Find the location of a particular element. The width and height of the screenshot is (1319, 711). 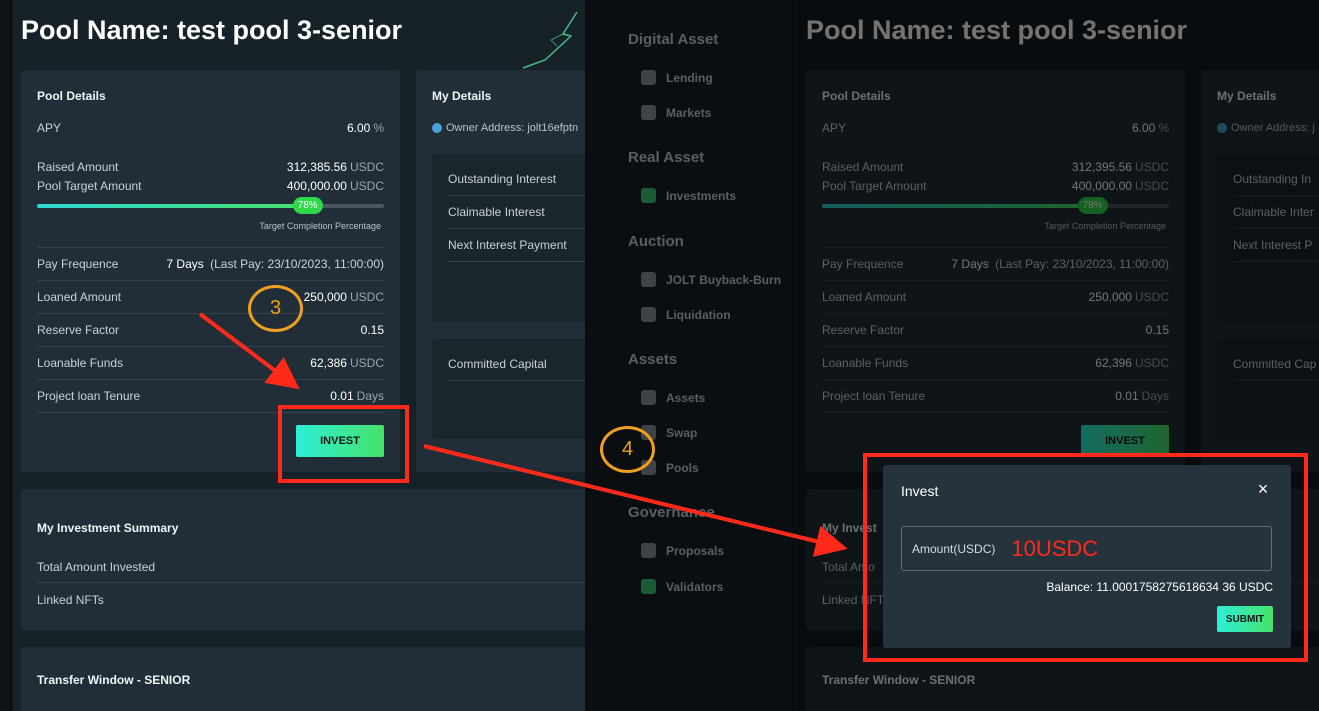

step-4-arrow is located at coordinates (635, 500).